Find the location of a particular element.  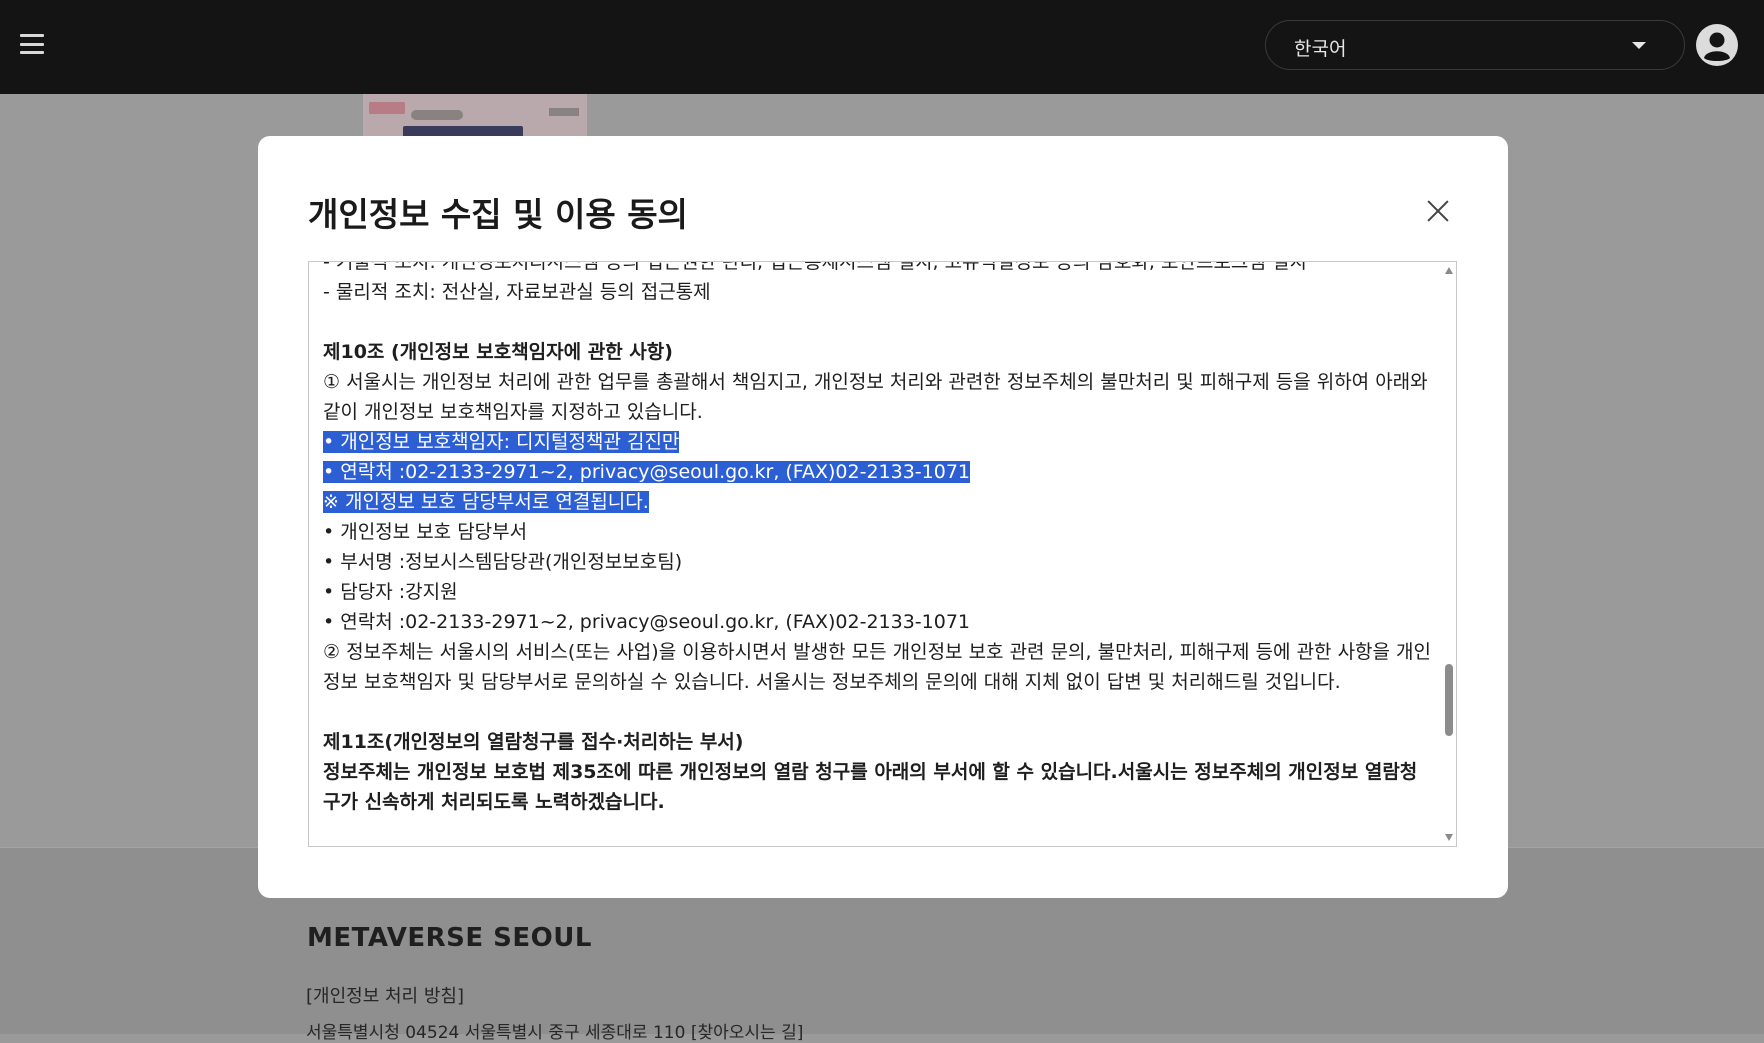

banner-thumbnail-image is located at coordinates (475, 115).